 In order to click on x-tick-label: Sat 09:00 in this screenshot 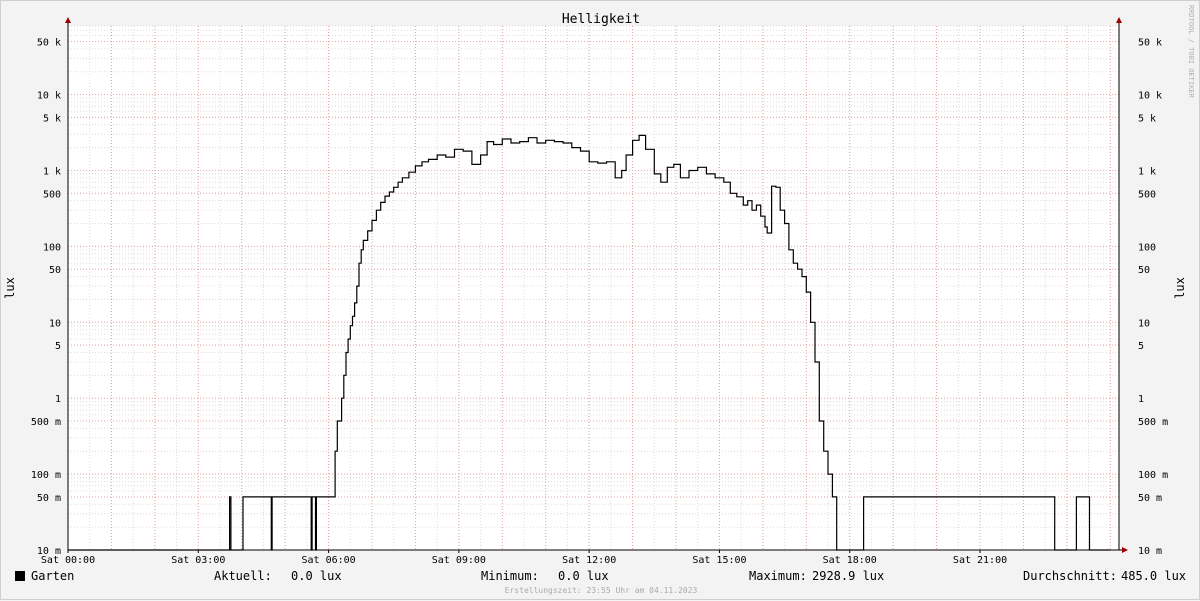, I will do `click(459, 560)`.